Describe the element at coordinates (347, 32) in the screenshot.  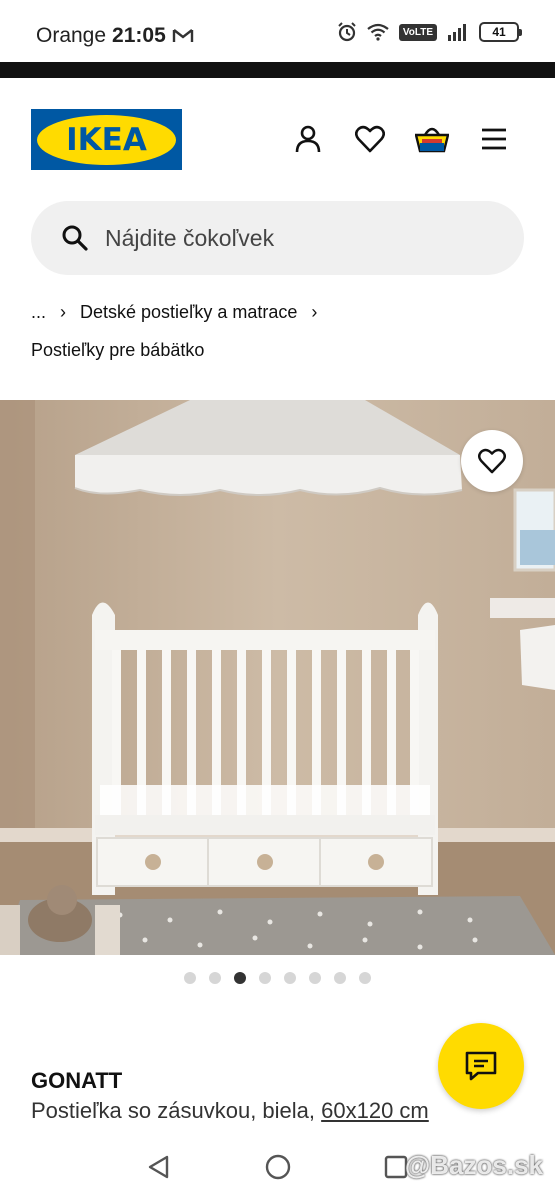
I see `alarm-icon` at that location.